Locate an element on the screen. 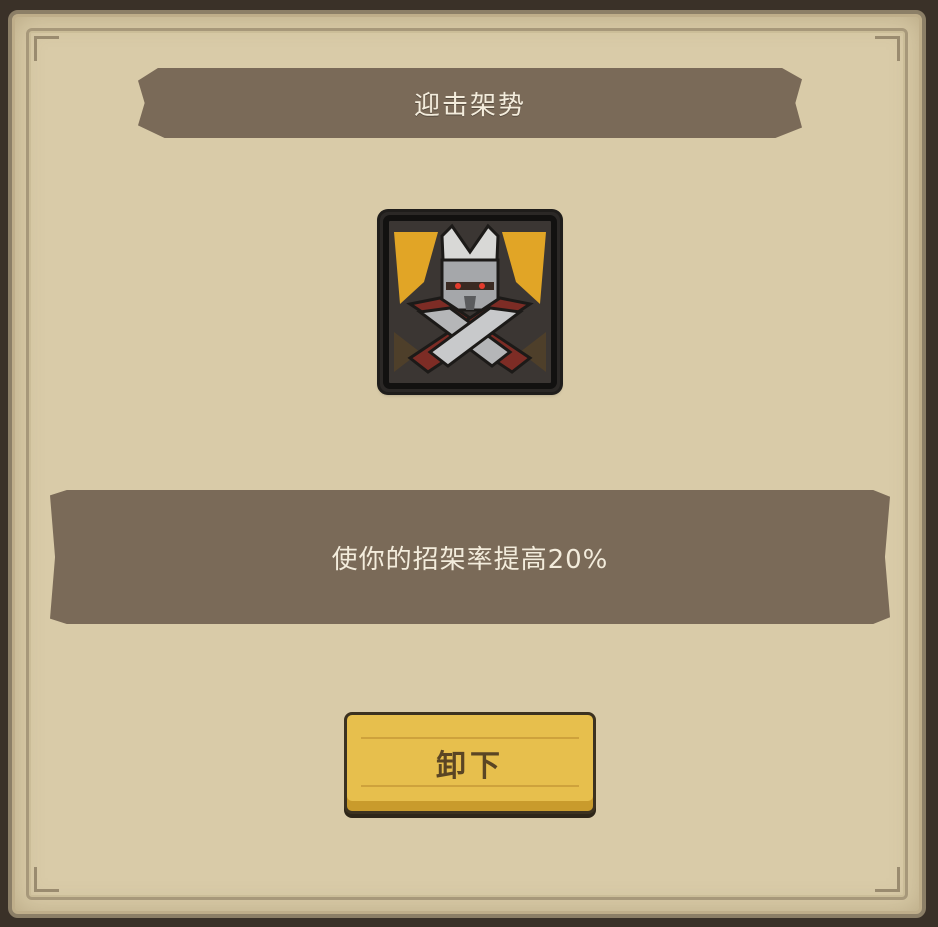  unequip-button: 卸下 is located at coordinates (470, 763).